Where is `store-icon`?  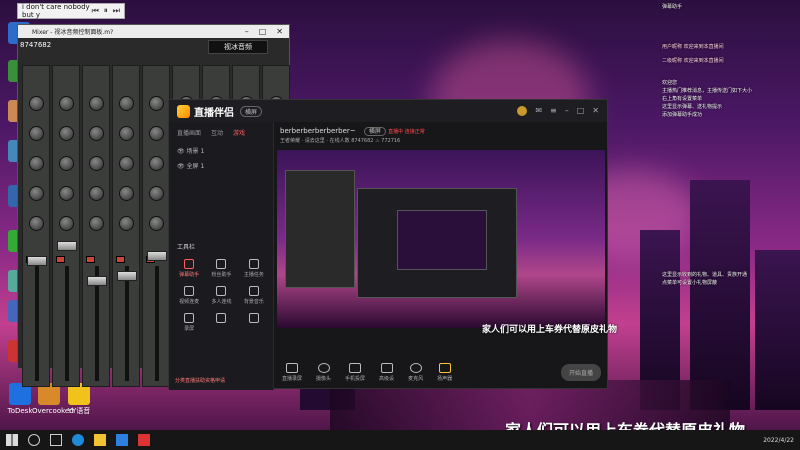 store-icon is located at coordinates (122, 440).